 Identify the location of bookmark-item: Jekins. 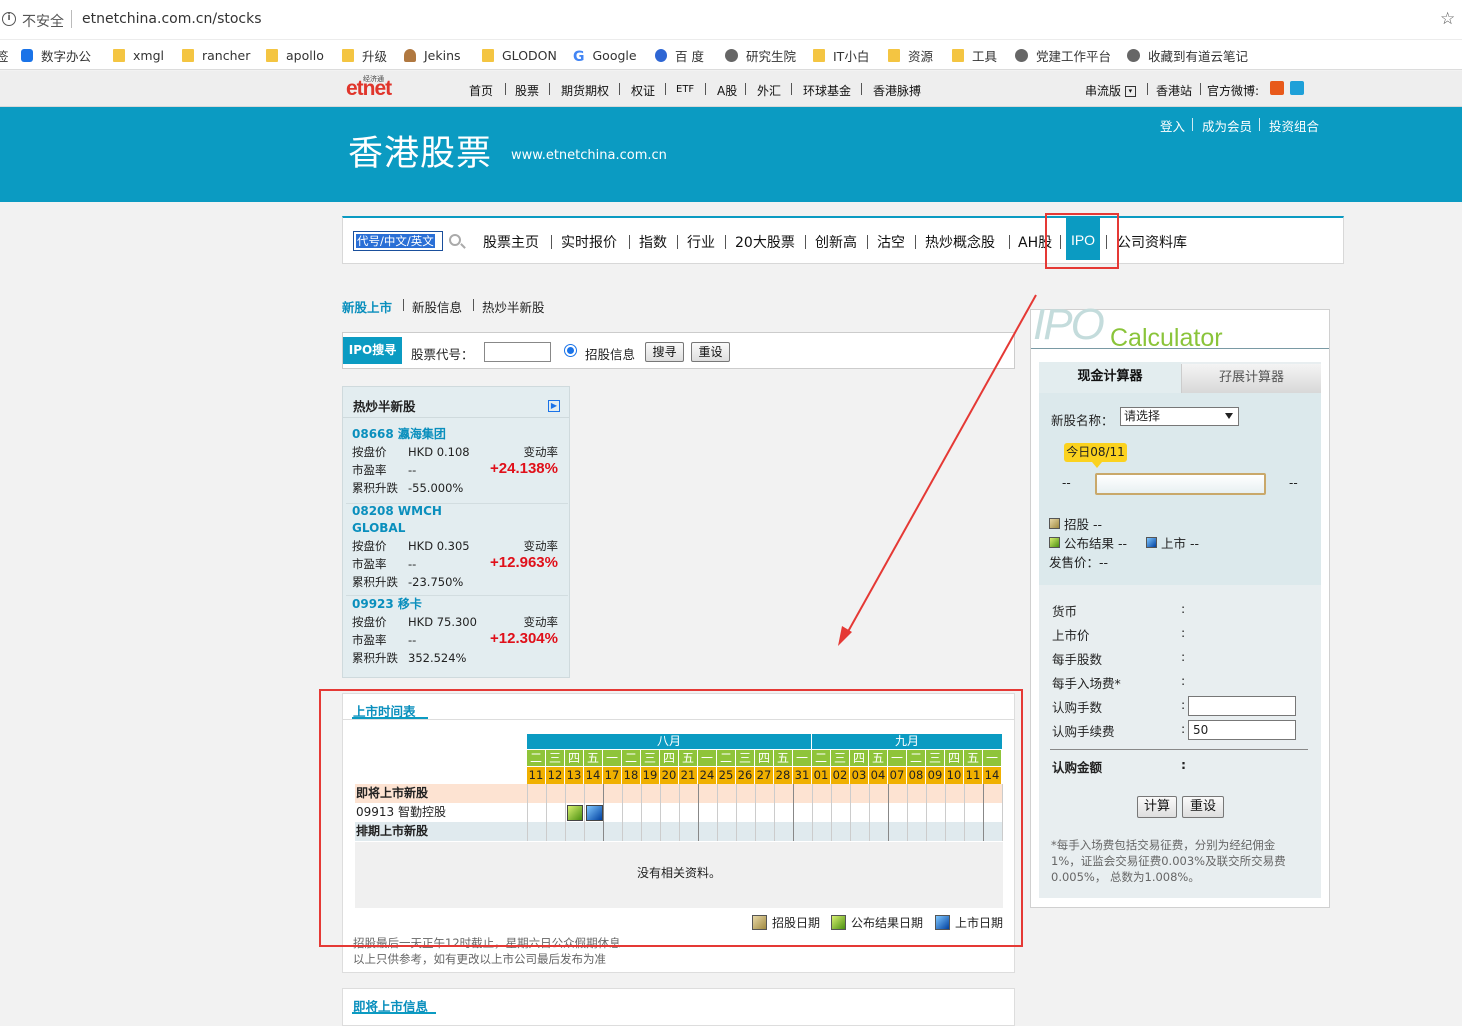
(432, 55).